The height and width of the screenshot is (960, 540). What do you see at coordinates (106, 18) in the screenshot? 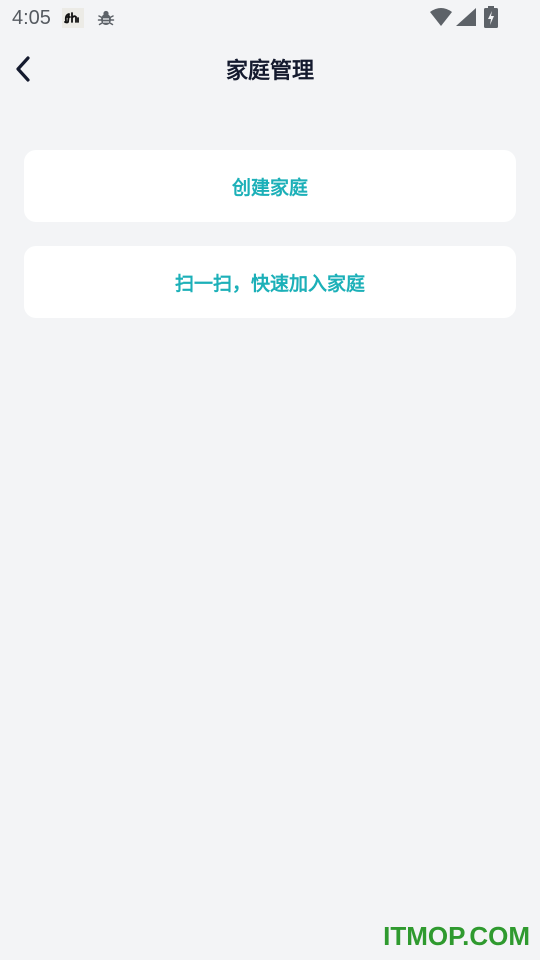
I see `bug-icon` at bounding box center [106, 18].